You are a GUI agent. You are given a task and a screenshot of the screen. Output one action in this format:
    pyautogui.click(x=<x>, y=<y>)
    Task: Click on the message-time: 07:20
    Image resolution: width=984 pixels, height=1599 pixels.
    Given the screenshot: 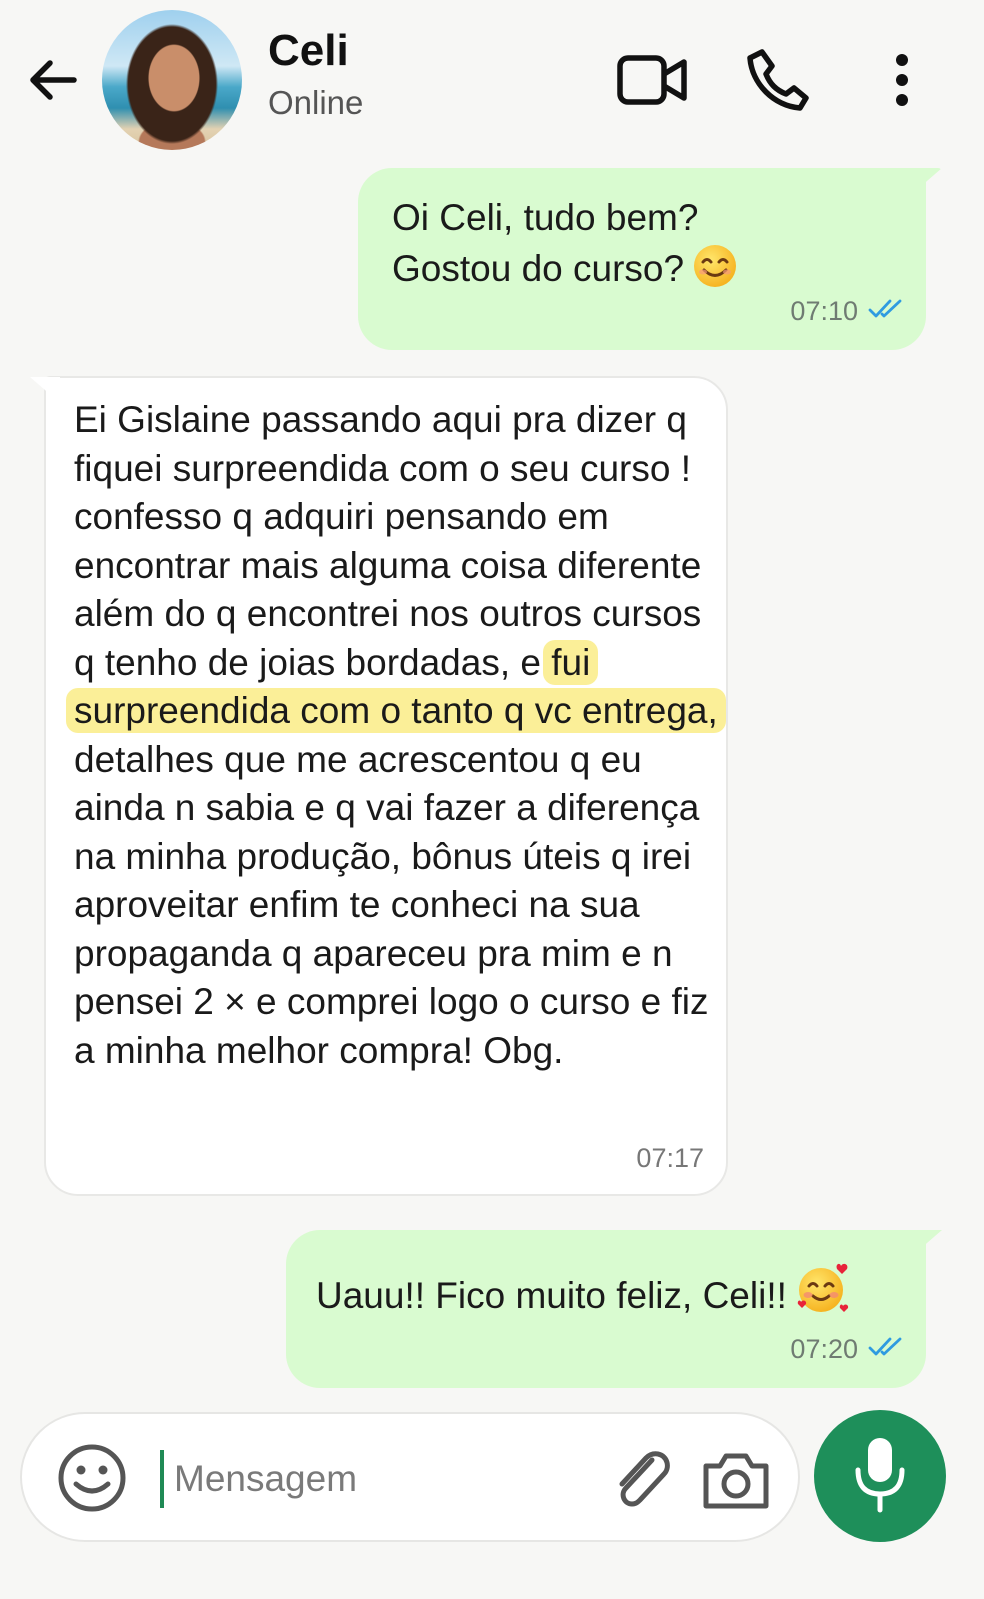 What is the action you would take?
    pyautogui.click(x=824, y=1349)
    